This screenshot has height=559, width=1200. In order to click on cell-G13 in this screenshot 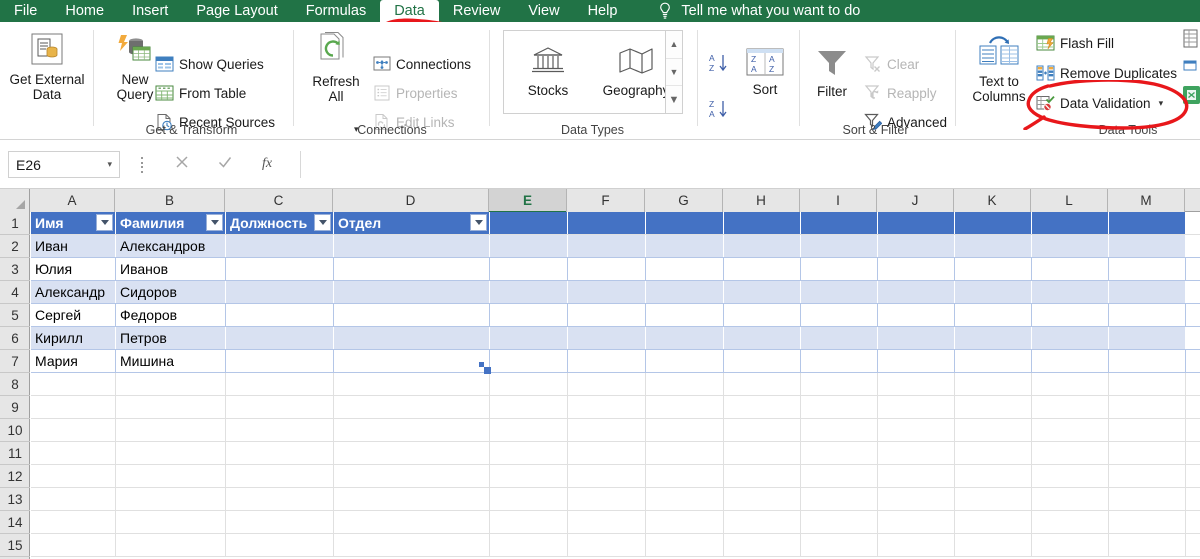, I will do `click(685, 499)`.